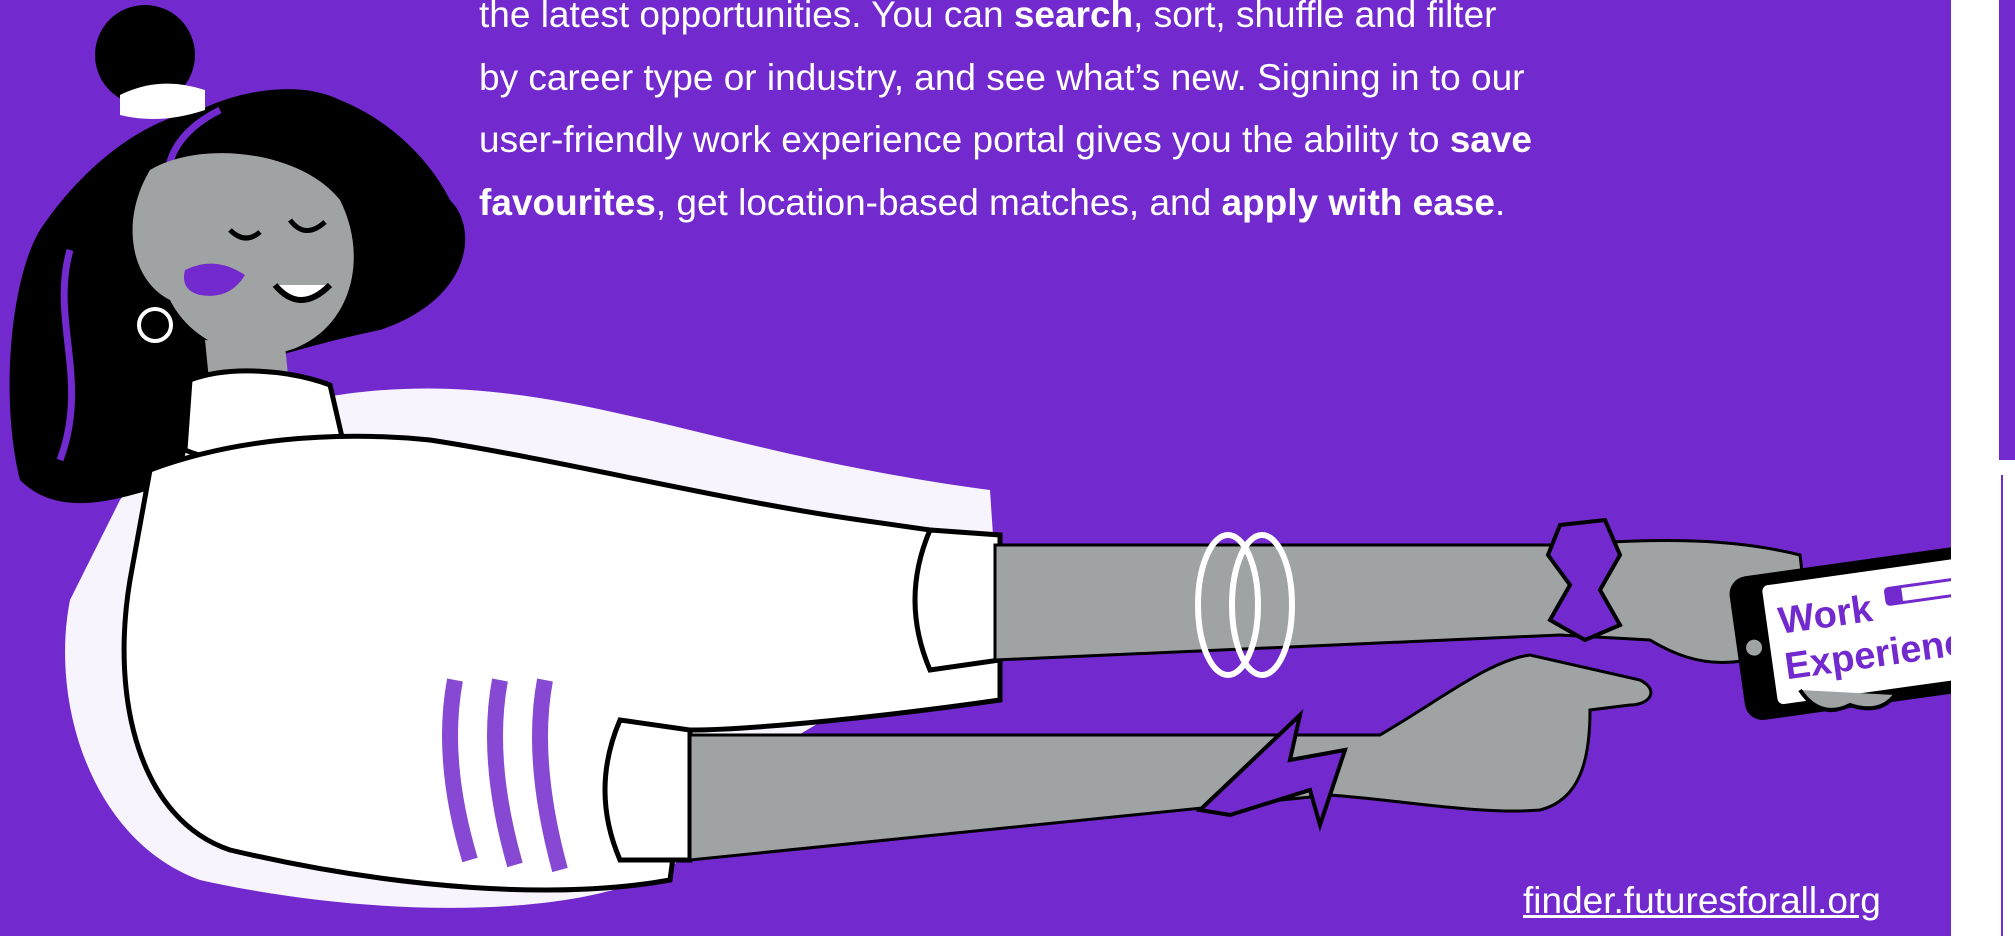  I want to click on upper-cuff, so click(957, 600).